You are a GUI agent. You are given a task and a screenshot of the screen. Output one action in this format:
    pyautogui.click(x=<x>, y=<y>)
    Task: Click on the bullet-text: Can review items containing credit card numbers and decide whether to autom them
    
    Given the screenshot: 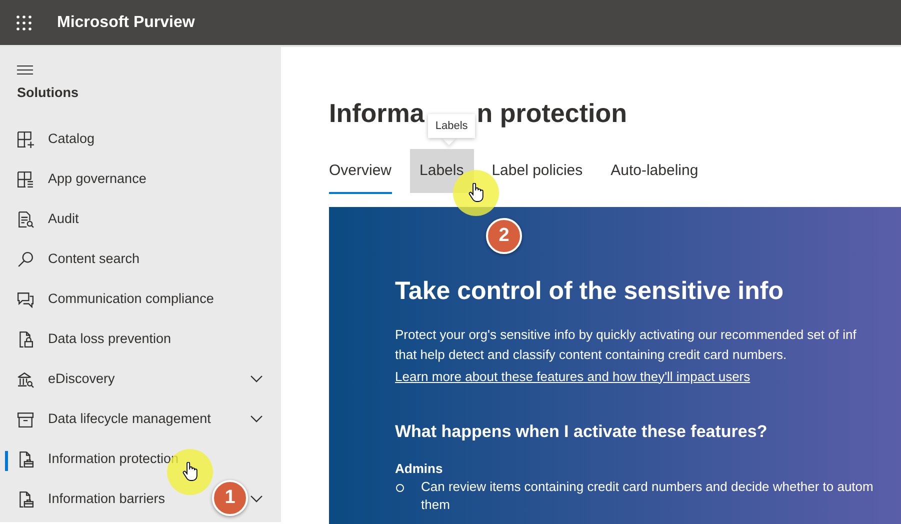 What is the action you would take?
    pyautogui.click(x=647, y=496)
    